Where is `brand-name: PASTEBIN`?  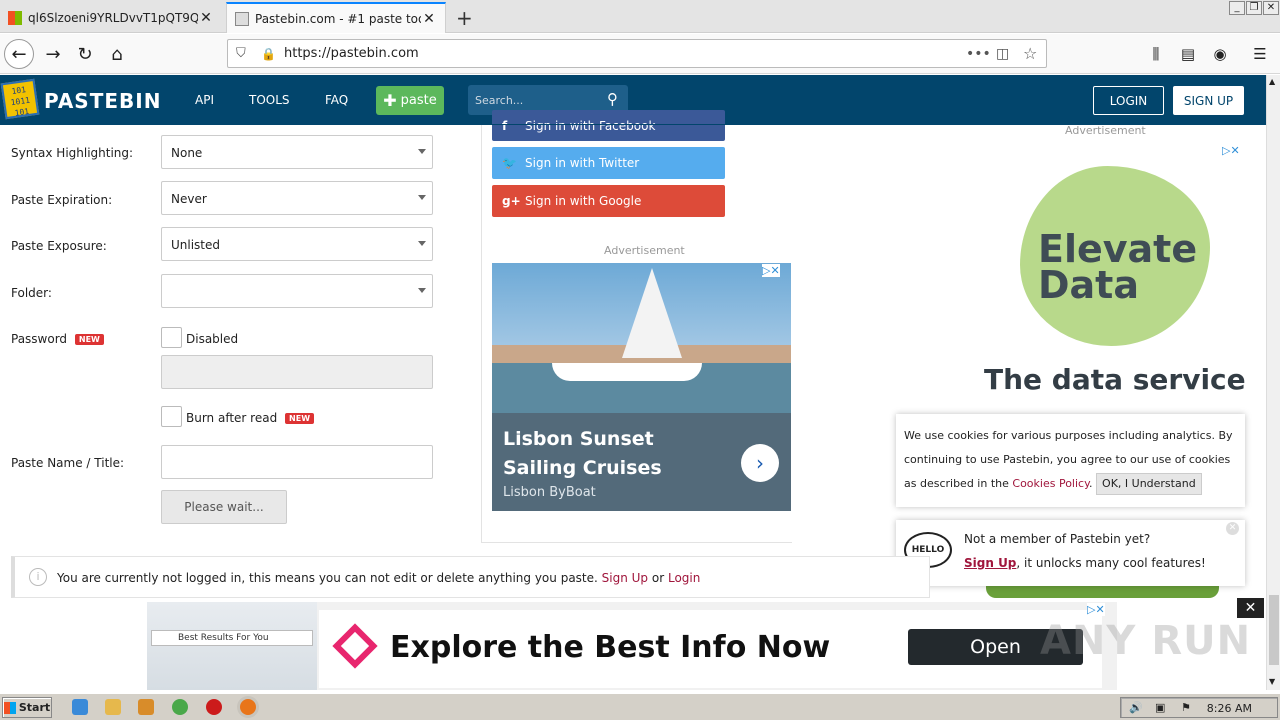
brand-name: PASTEBIN is located at coordinates (102, 101).